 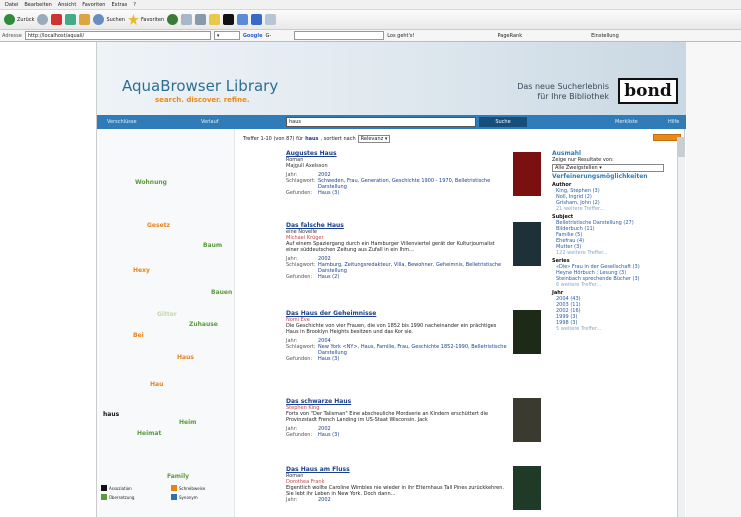 I want to click on logo-title: AquaBrowser Library, so click(x=200, y=86).